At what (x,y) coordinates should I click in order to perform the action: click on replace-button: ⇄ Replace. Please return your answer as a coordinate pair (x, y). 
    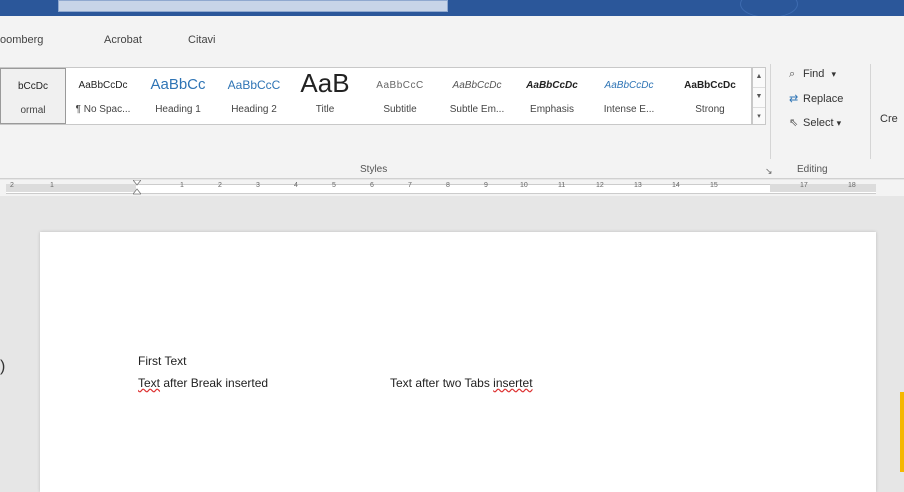
    Looking at the image, I should click on (816, 98).